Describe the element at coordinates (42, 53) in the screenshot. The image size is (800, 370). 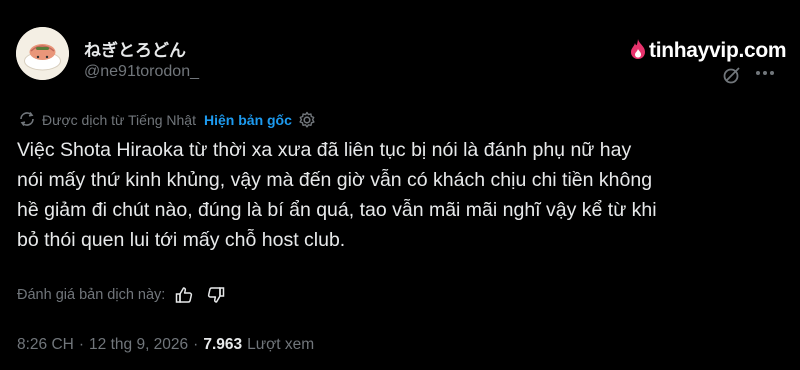
I see `avatar` at that location.